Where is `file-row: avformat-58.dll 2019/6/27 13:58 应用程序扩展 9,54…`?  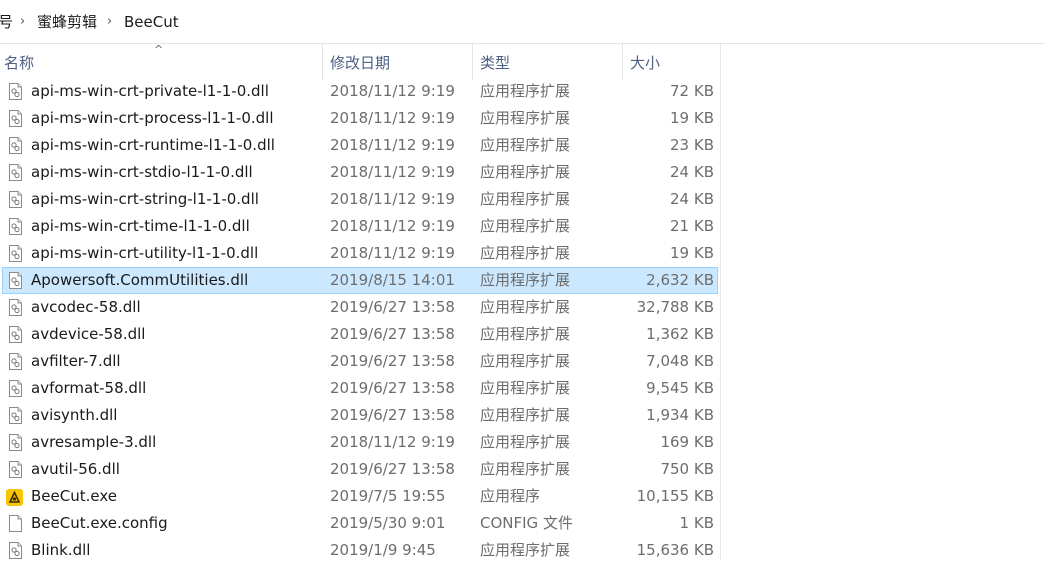 file-row: avformat-58.dll 2019/6/27 13:58 应用程序扩展 9,54… is located at coordinates (360, 388).